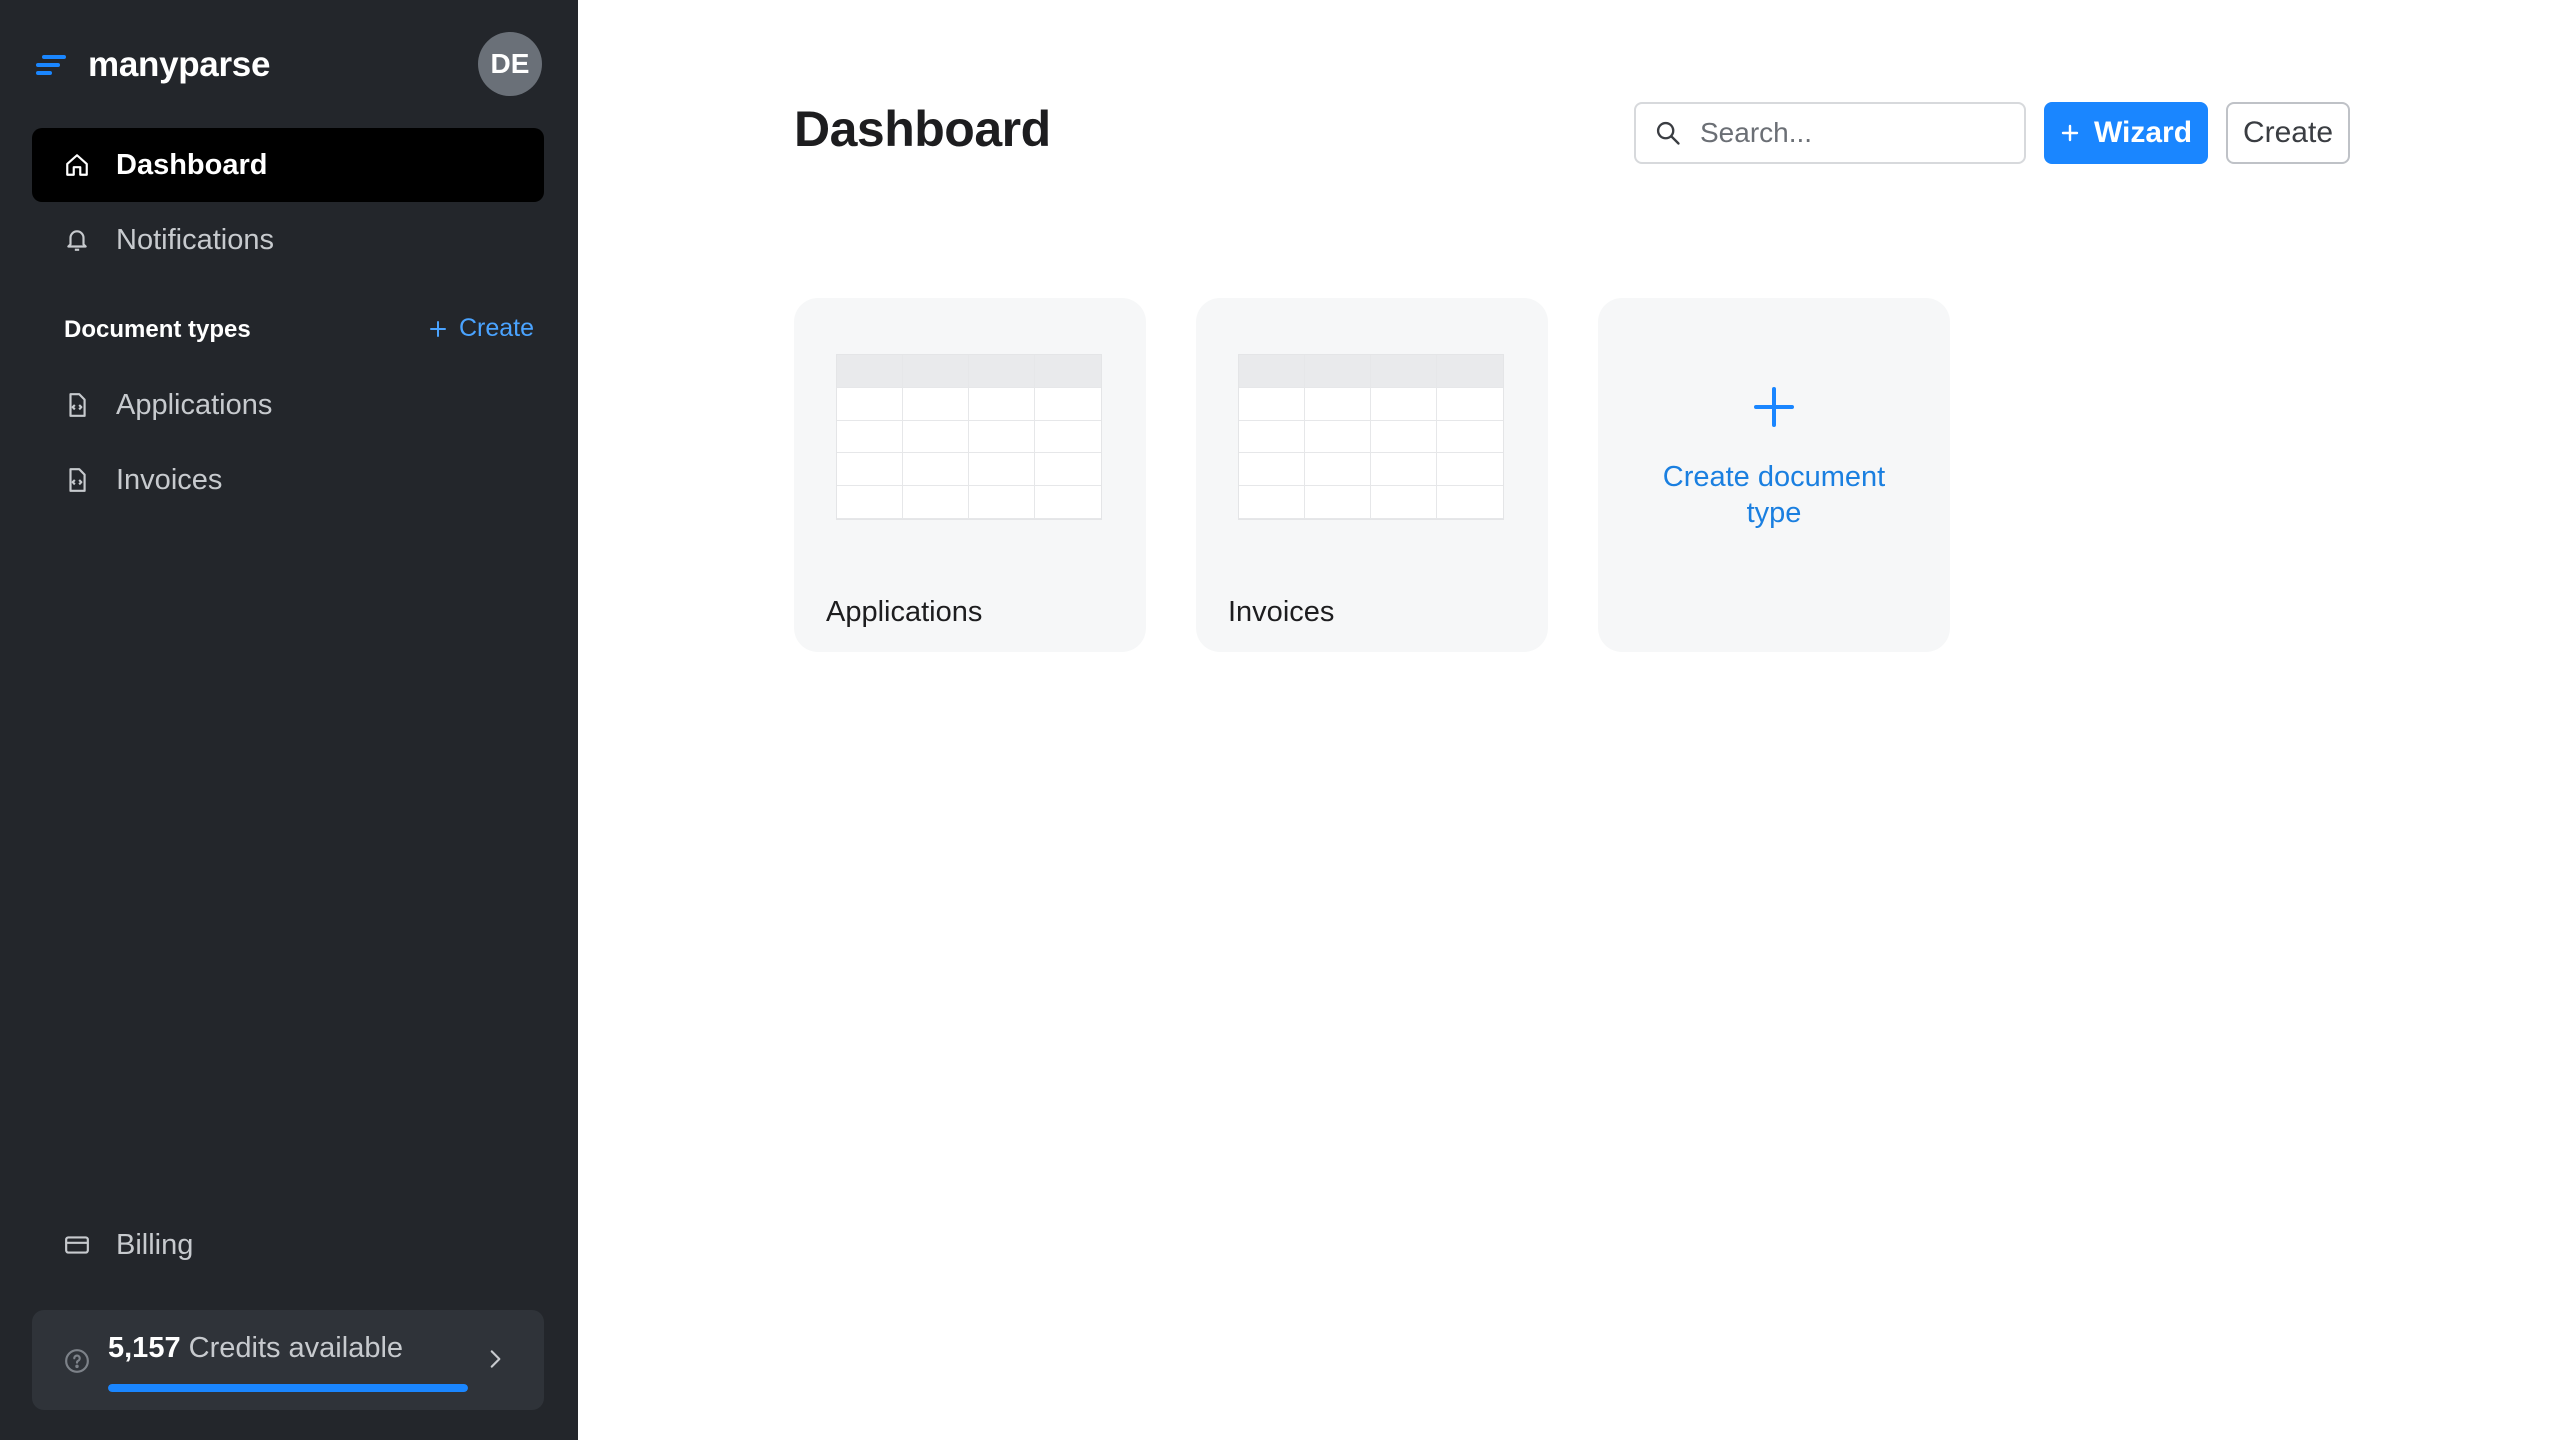 This screenshot has width=2560, height=1440. What do you see at coordinates (155, 1244) in the screenshot?
I see `sidebar-item-label: Billing` at bounding box center [155, 1244].